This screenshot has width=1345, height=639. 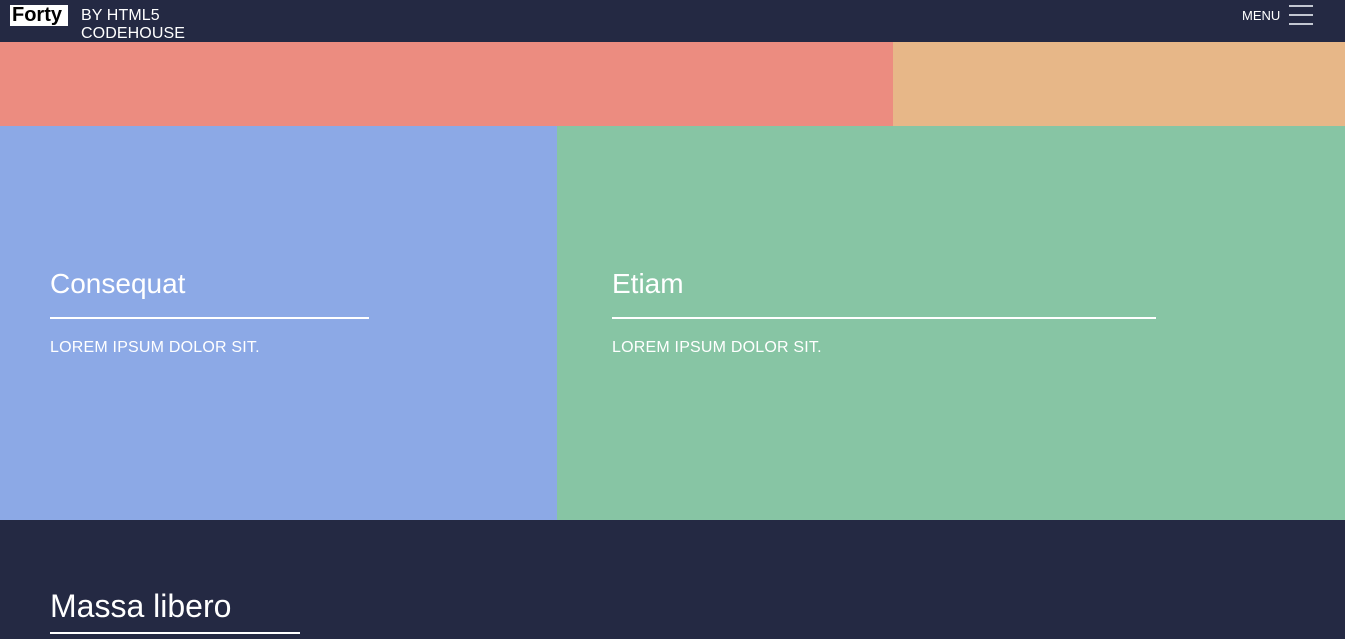 What do you see at coordinates (1301, 15) in the screenshot?
I see `hamburger-menu-icon` at bounding box center [1301, 15].